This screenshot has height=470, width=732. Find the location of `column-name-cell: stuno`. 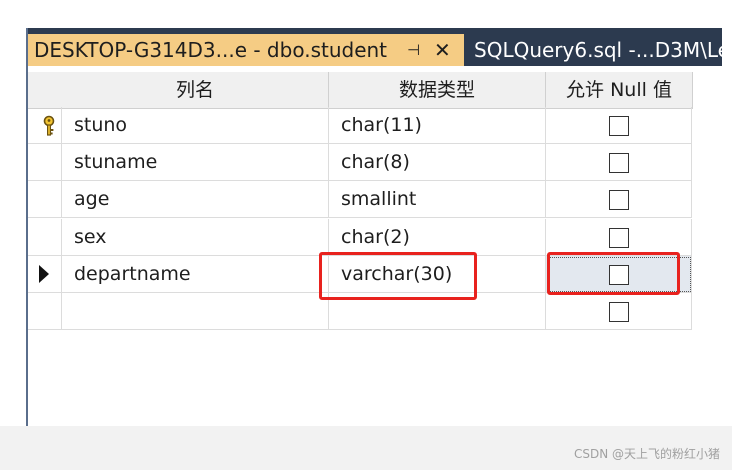

column-name-cell: stuno is located at coordinates (195, 125).